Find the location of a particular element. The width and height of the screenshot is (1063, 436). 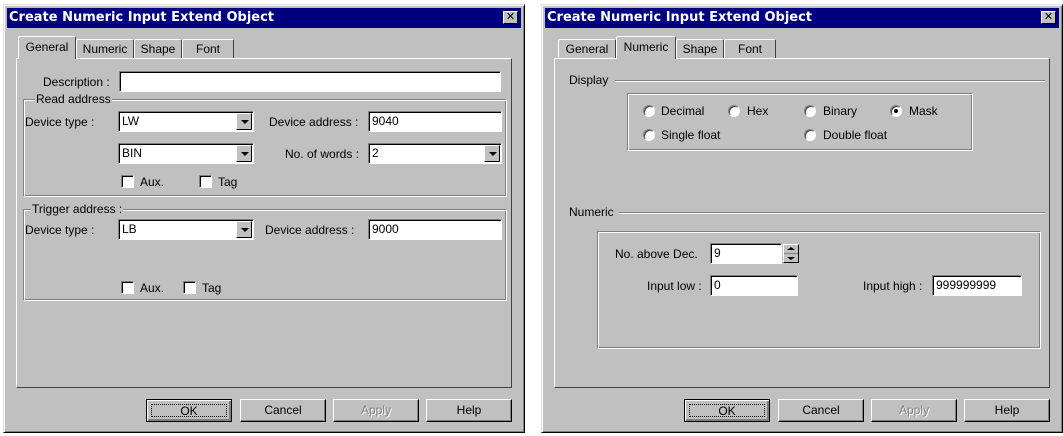

input-low-label: Input low : is located at coordinates (674, 286).